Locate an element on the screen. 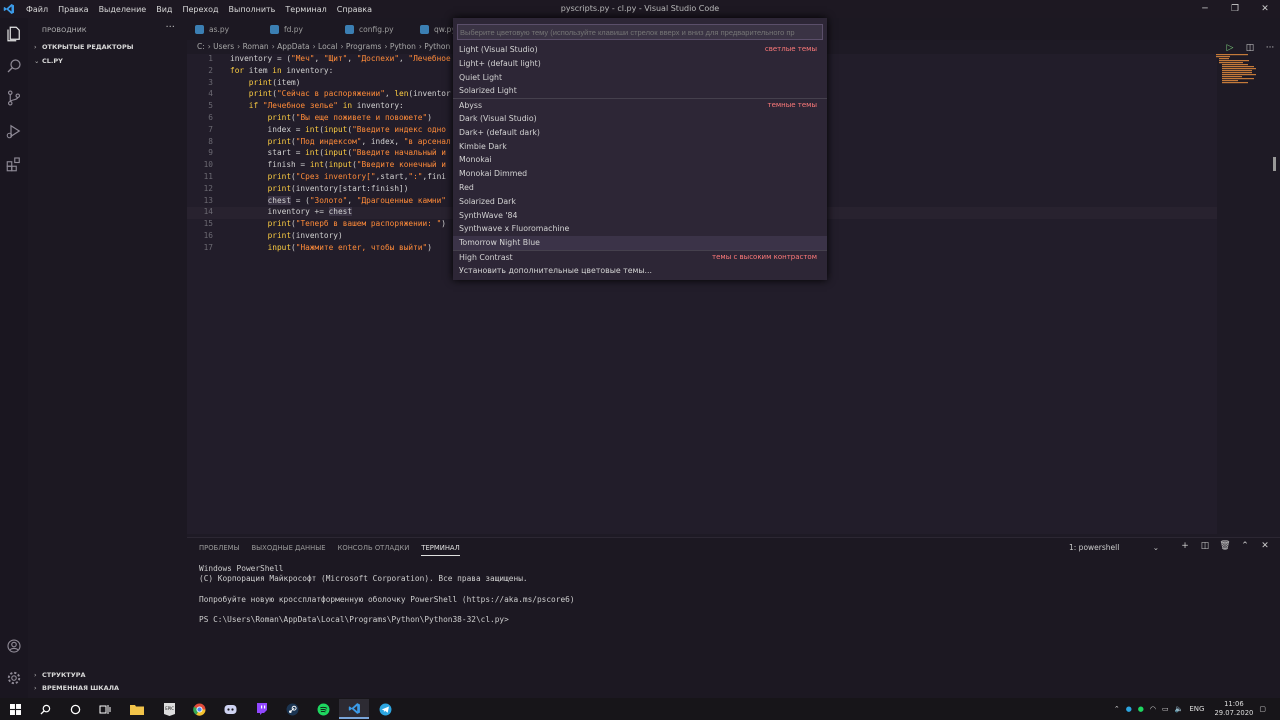 Image resolution: width=1280 pixels, height=720 pixels. theme-option: Kimbie Dark is located at coordinates (640, 147).